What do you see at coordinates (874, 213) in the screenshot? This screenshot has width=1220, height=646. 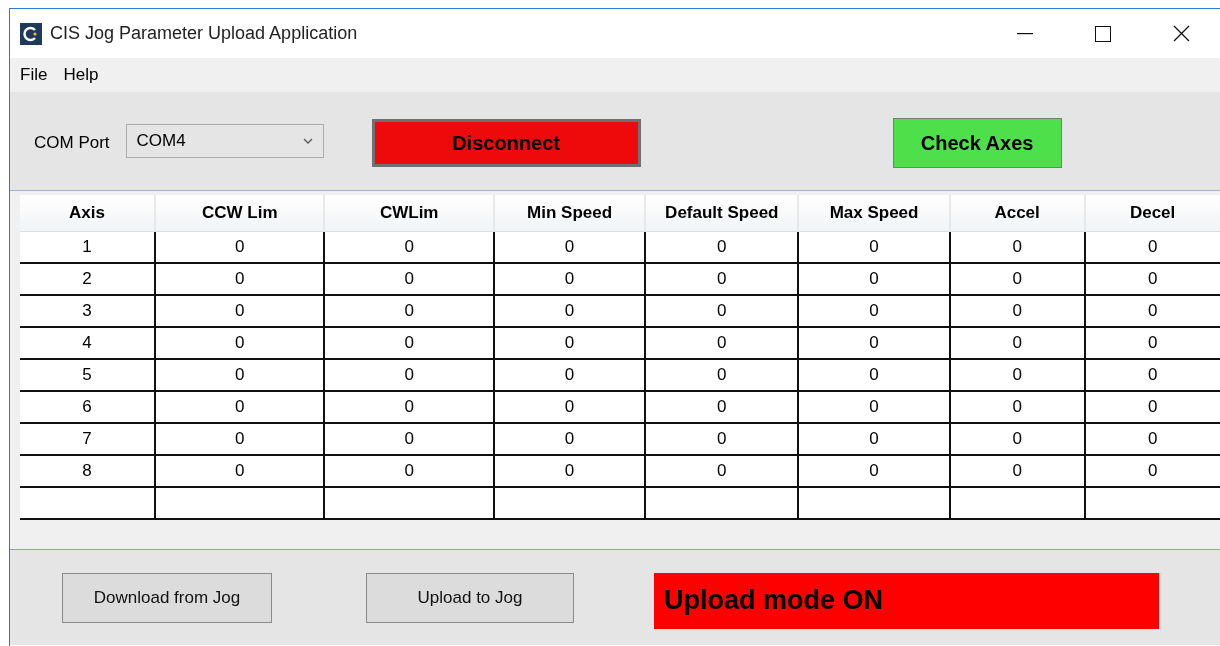 I see `column-header: Max Speed` at bounding box center [874, 213].